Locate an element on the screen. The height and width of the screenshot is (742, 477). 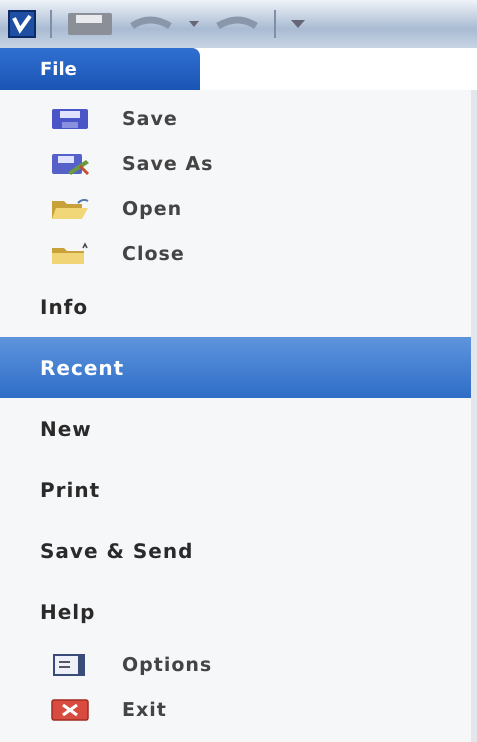
menu-tab: New is located at coordinates (235, 428).